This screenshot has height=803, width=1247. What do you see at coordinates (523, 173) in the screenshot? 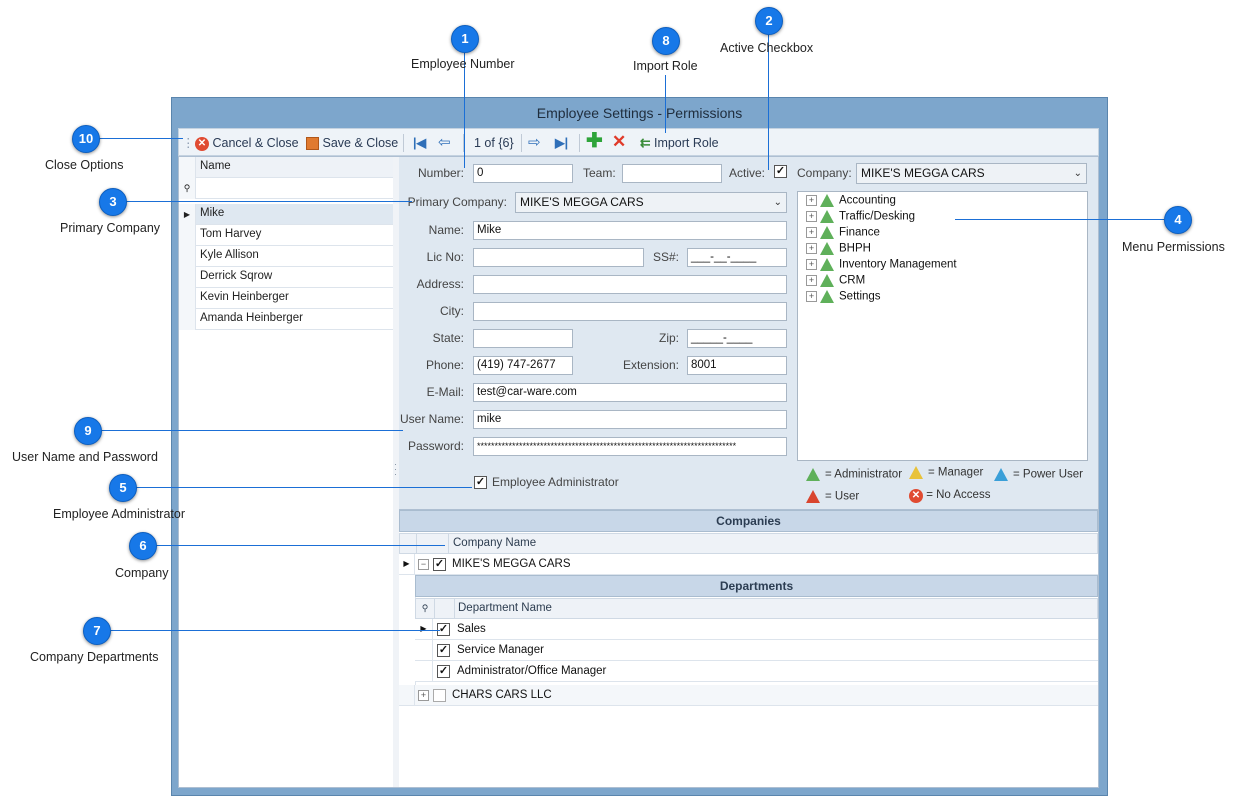
I see `number-input: 0` at bounding box center [523, 173].